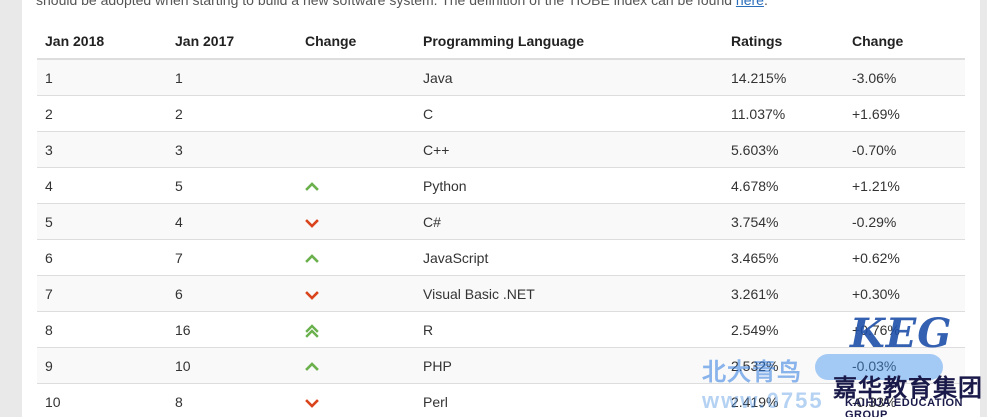  Describe the element at coordinates (783, 329) in the screenshot. I see `cell-rating: 2.549%` at that location.